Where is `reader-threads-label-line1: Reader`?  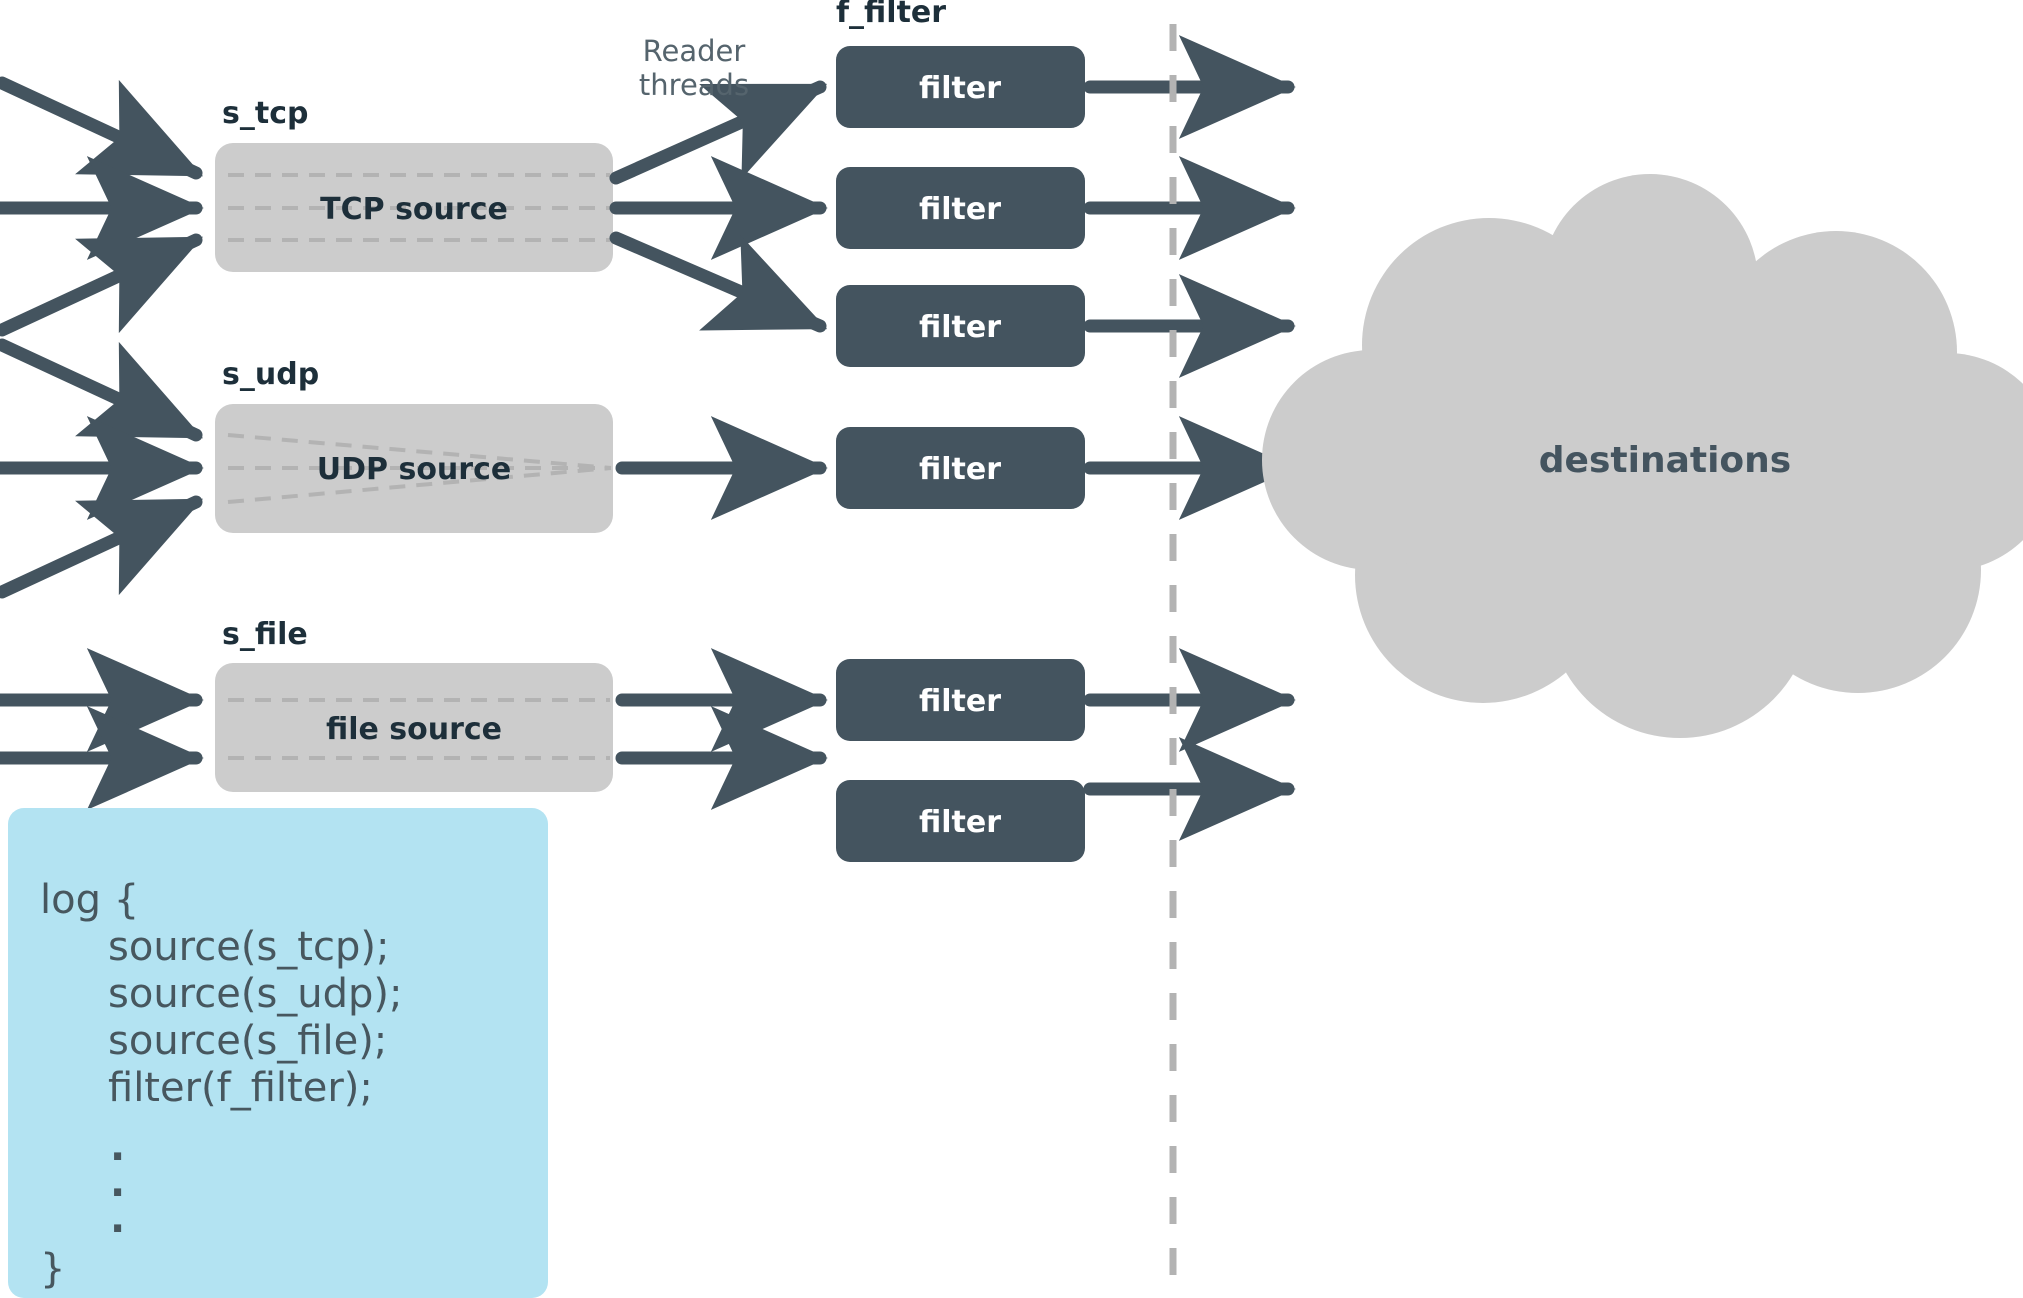
reader-threads-label-line1: Reader is located at coordinates (694, 51).